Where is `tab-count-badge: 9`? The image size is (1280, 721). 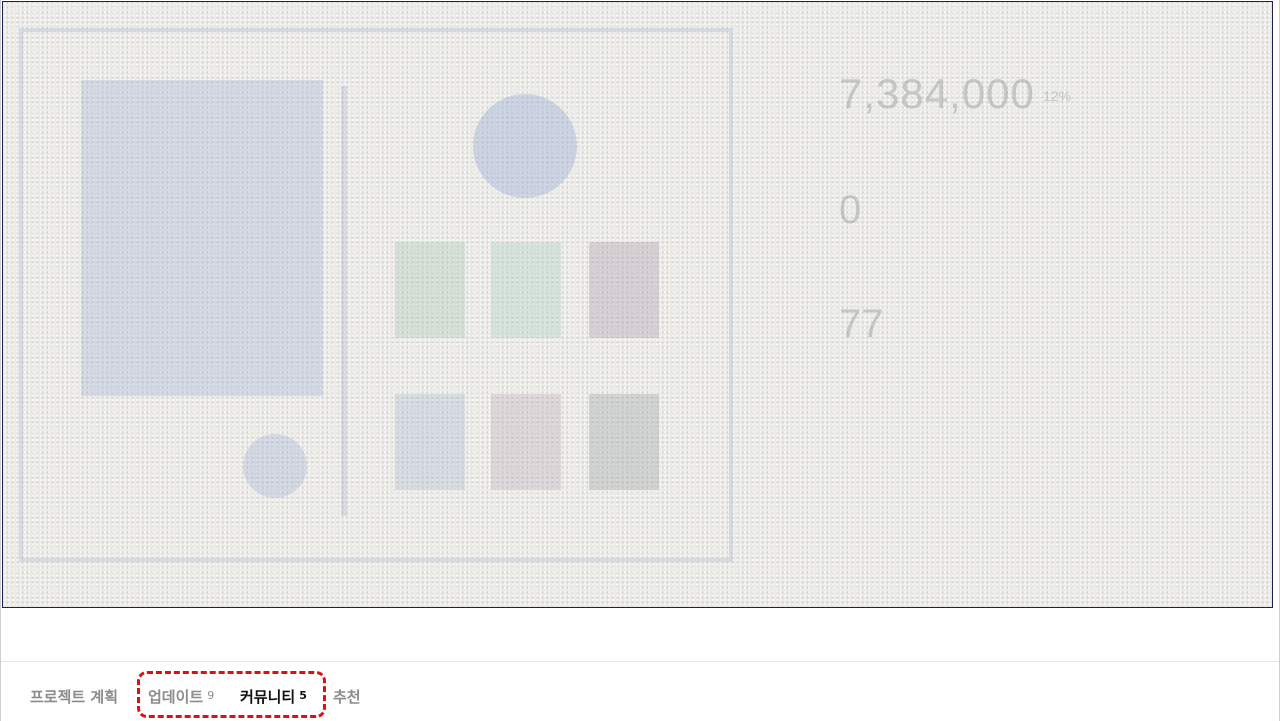
tab-count-badge: 9 is located at coordinates (211, 695).